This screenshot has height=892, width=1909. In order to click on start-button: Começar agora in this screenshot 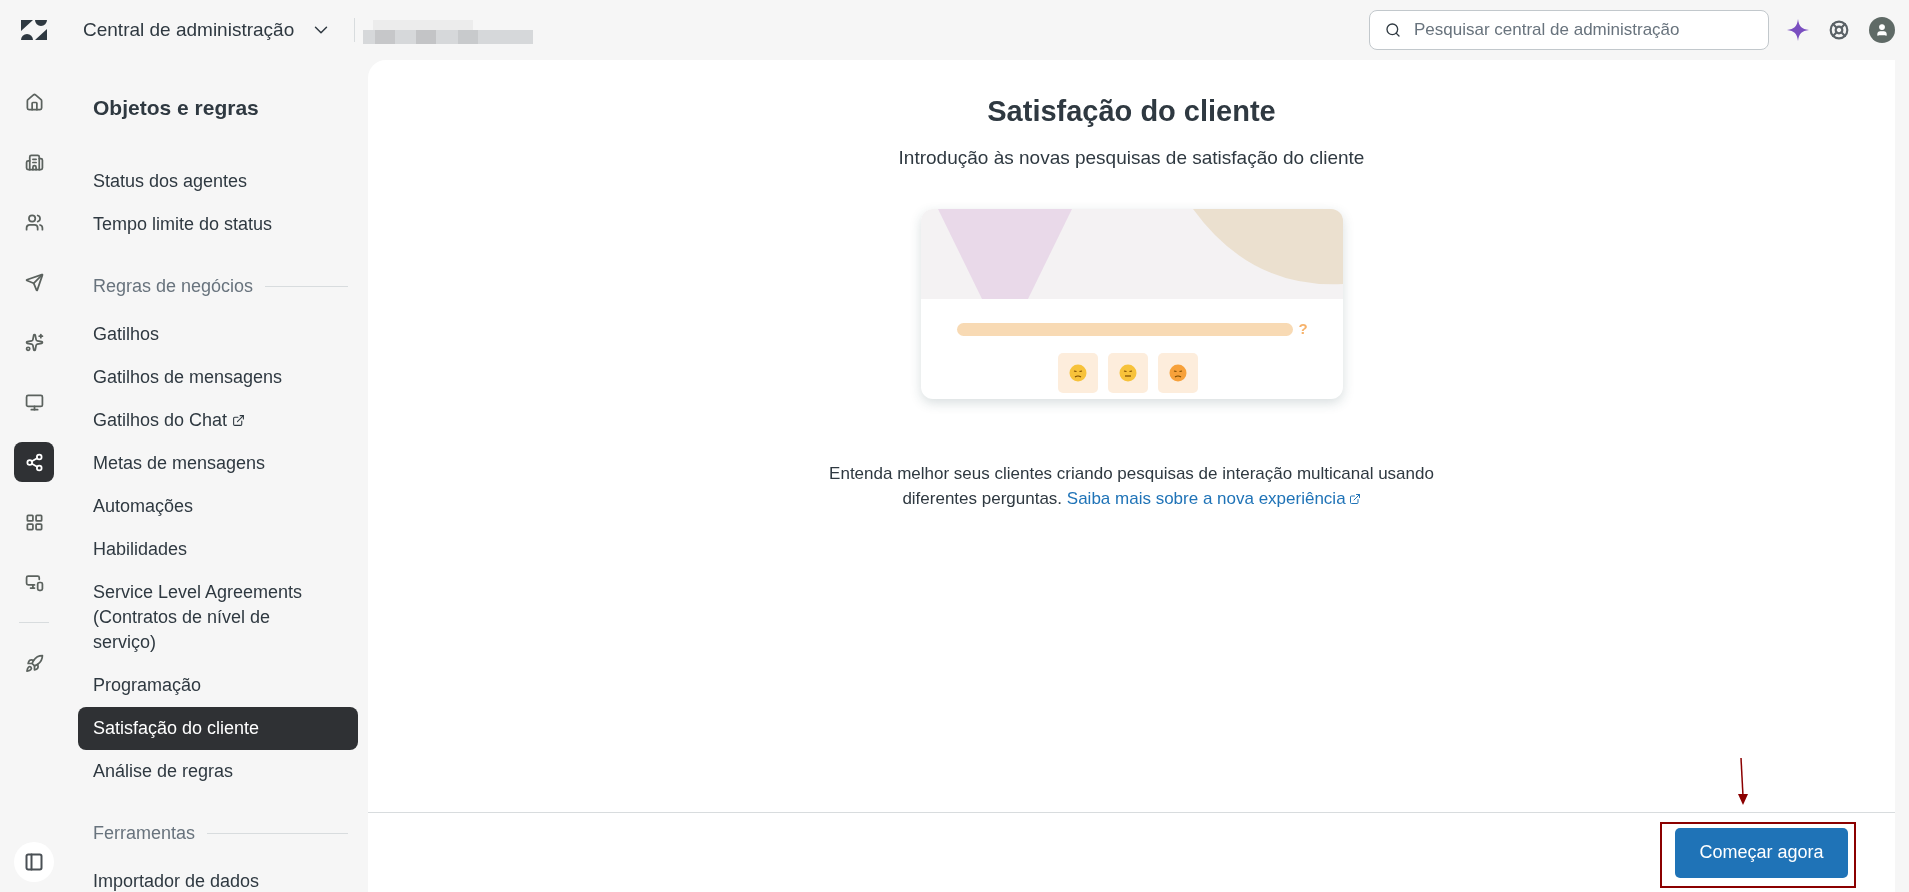, I will do `click(1761, 852)`.